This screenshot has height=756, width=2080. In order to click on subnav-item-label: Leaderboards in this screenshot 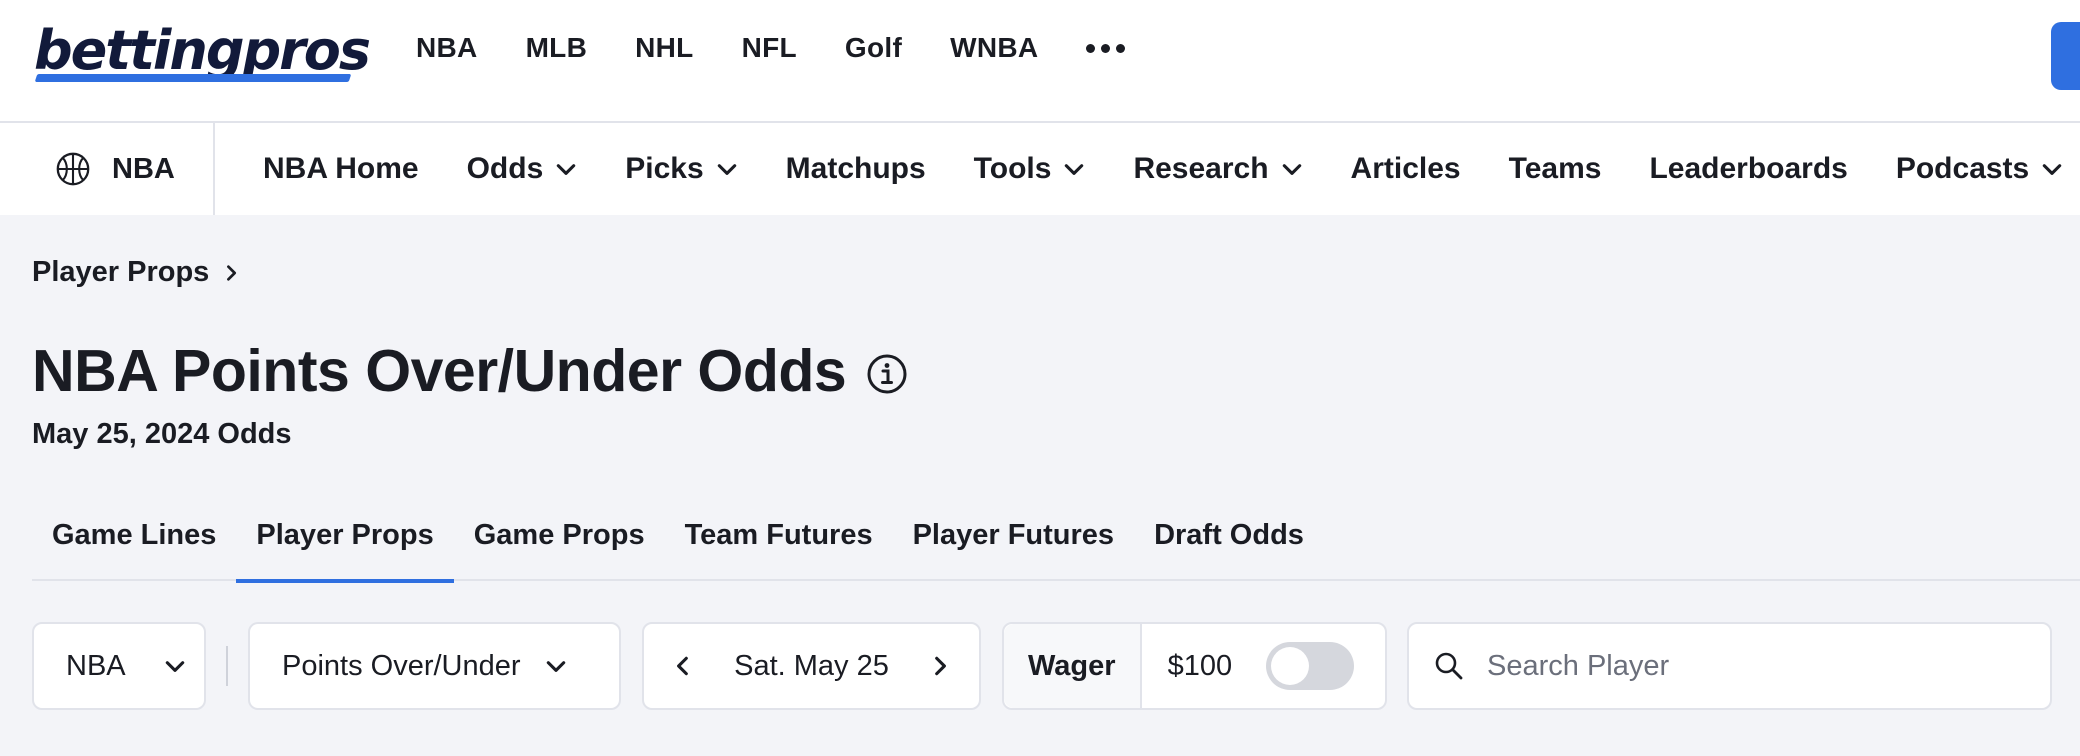, I will do `click(1748, 168)`.